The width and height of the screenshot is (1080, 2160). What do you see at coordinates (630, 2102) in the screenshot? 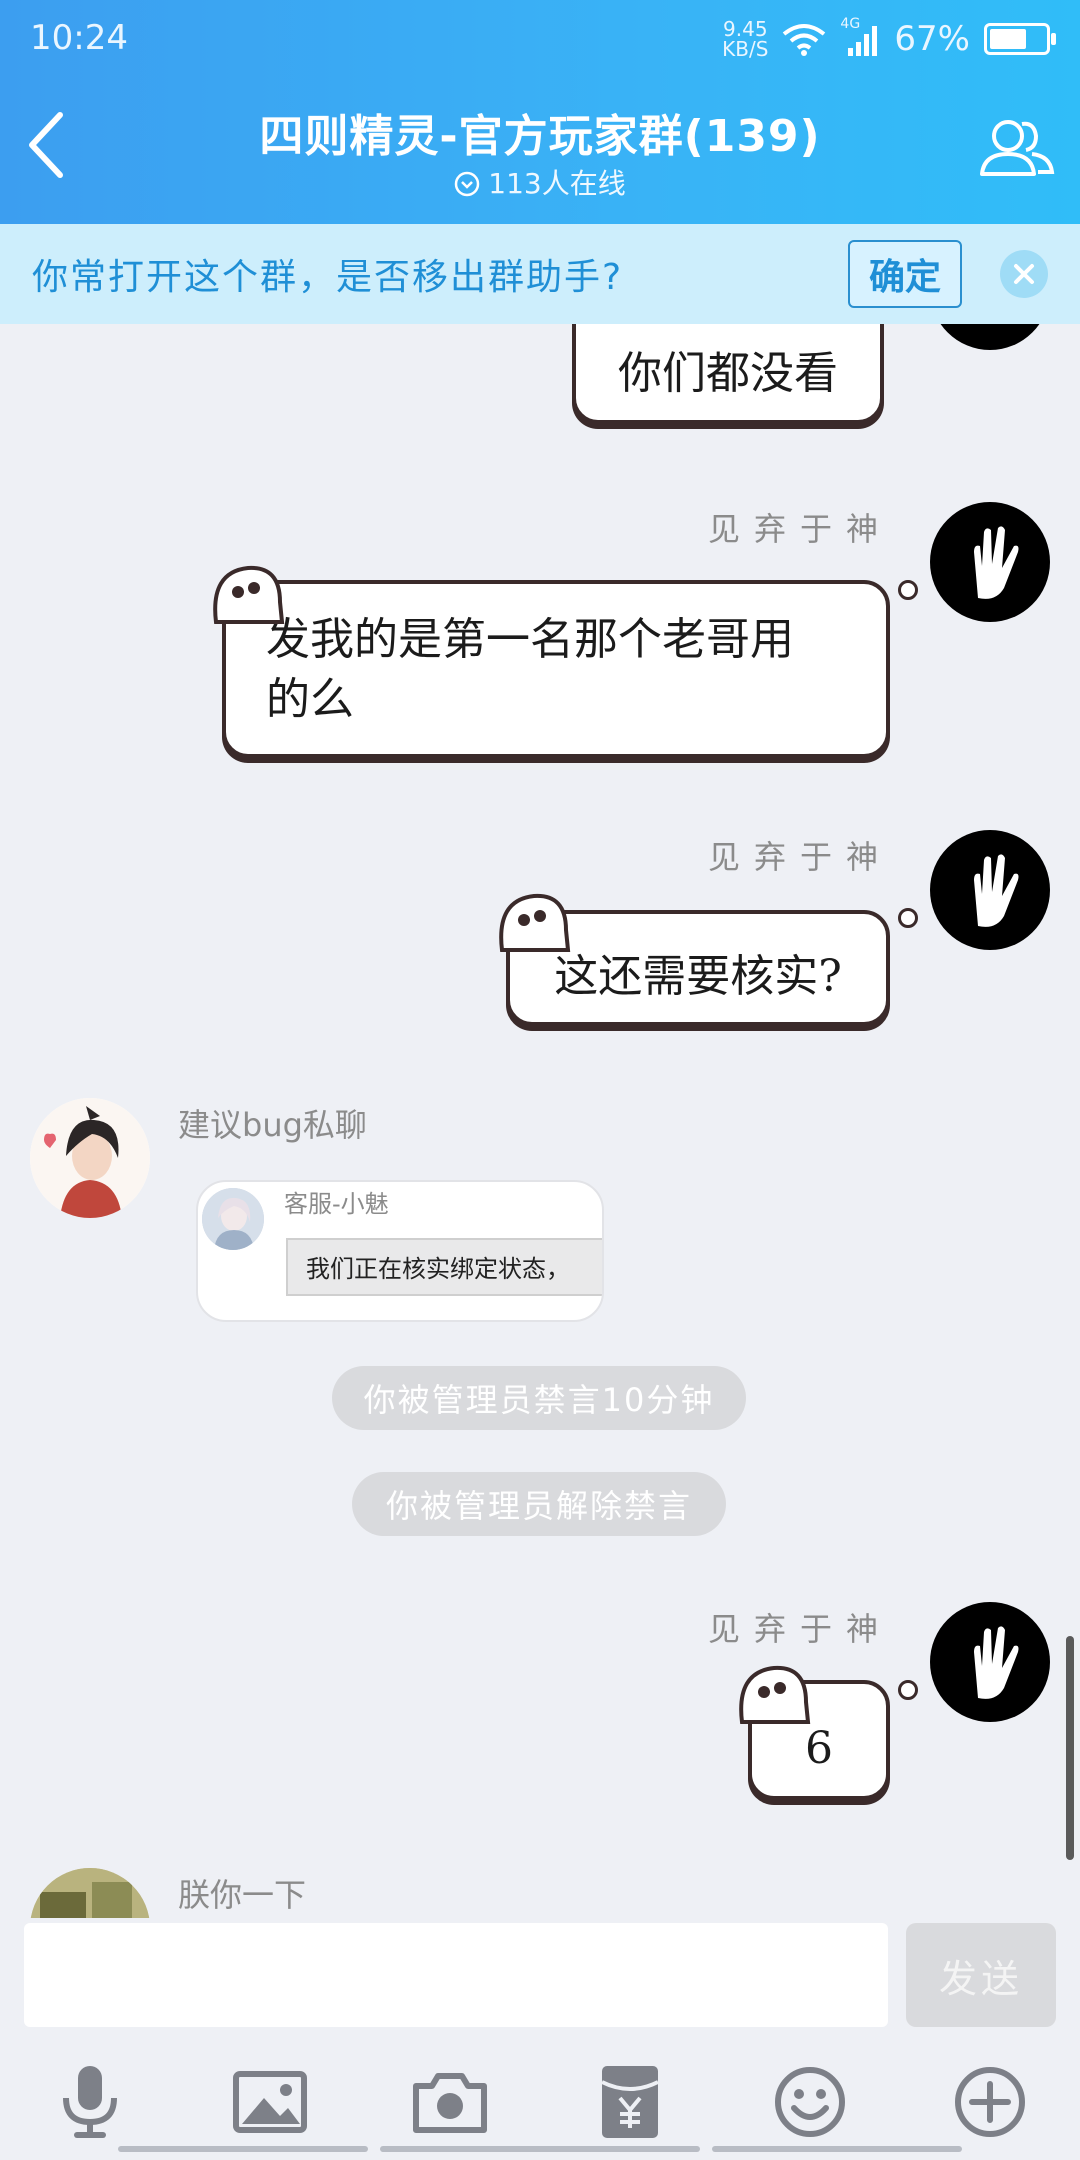
I see `red-packet-icon` at bounding box center [630, 2102].